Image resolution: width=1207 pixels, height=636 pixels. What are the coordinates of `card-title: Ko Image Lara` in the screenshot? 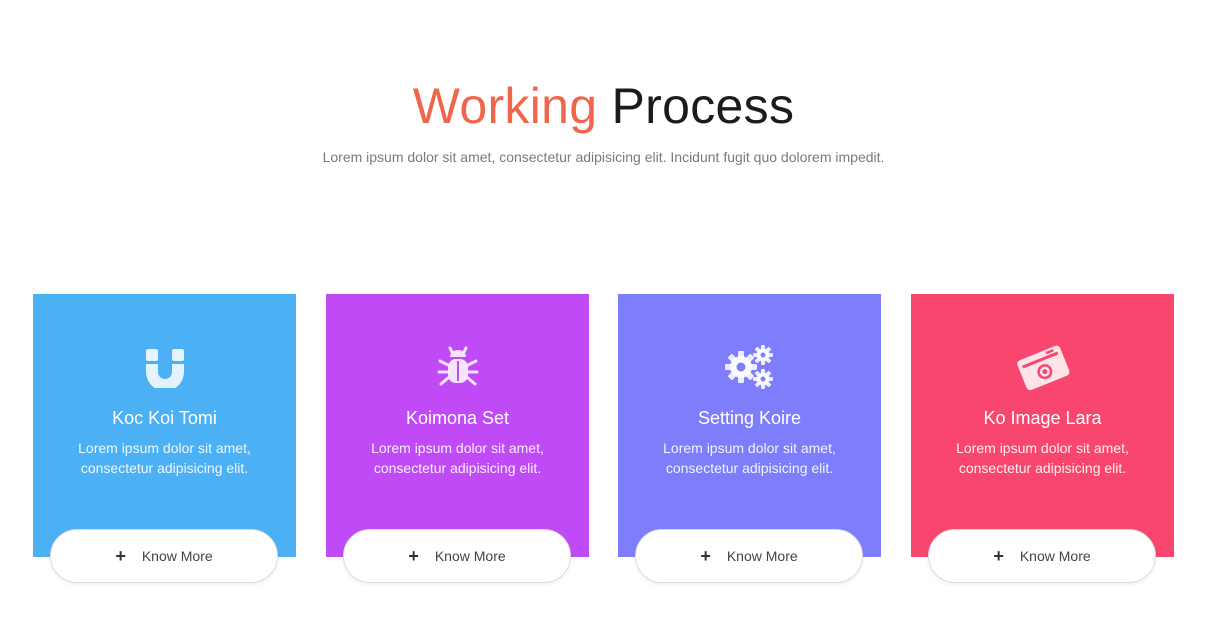 It's located at (1042, 418).